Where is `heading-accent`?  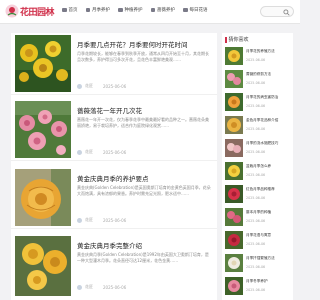 heading-accent is located at coordinates (226, 39).